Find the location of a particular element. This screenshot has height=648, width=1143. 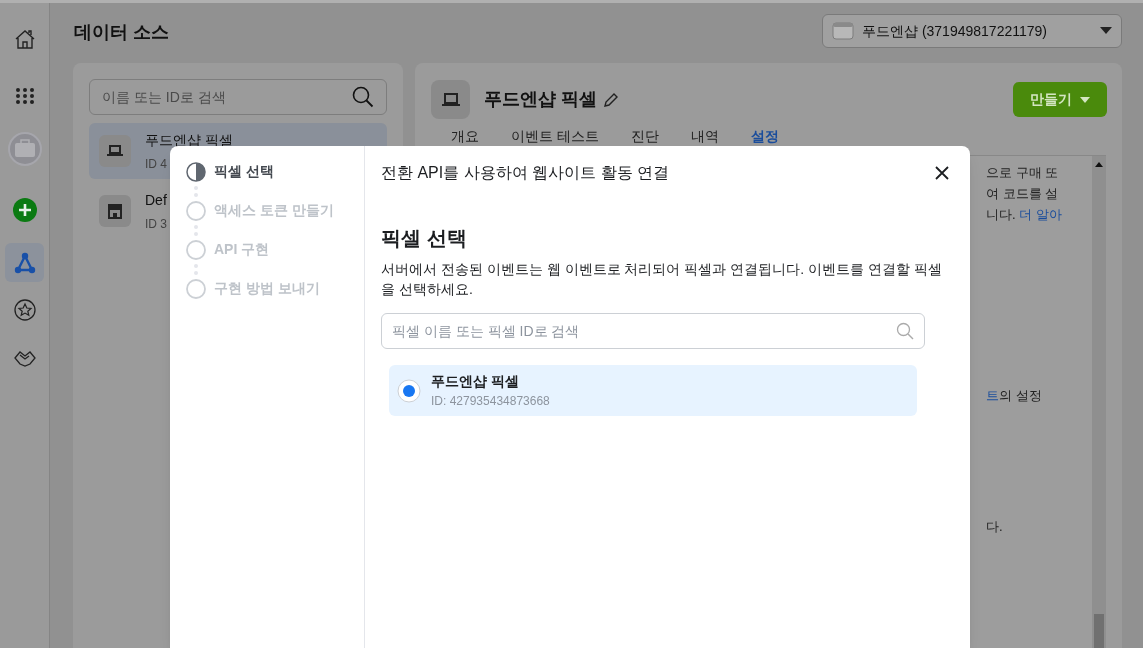

search-placeholder: 픽셀 이름 또는 픽셀 ID로 검색 is located at coordinates (486, 331).